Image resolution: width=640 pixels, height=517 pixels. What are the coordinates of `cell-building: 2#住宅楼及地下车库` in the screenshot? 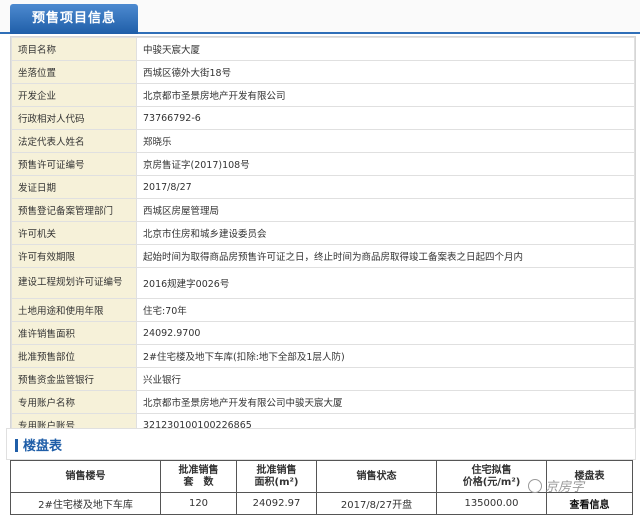 It's located at (85, 503).